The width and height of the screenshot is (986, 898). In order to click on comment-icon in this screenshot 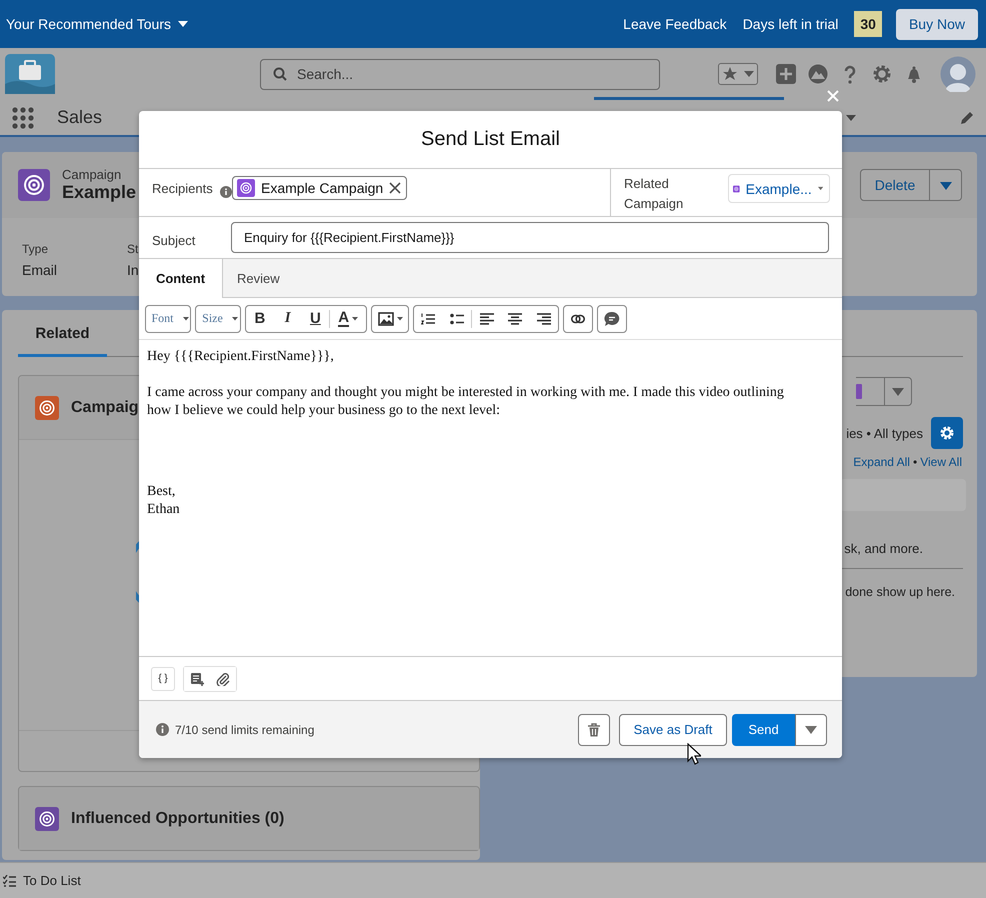, I will do `click(612, 318)`.